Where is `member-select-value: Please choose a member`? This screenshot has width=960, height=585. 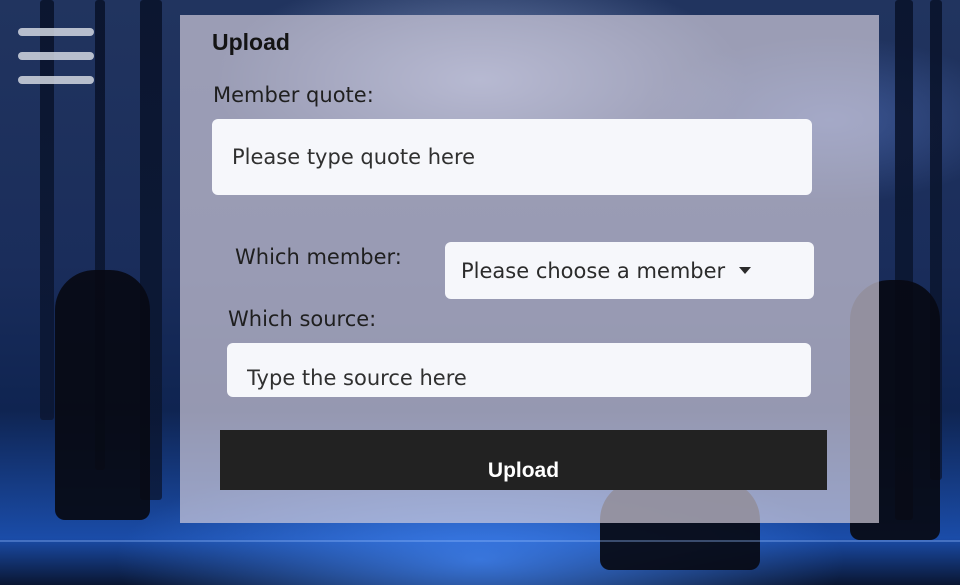
member-select-value: Please choose a member is located at coordinates (593, 270).